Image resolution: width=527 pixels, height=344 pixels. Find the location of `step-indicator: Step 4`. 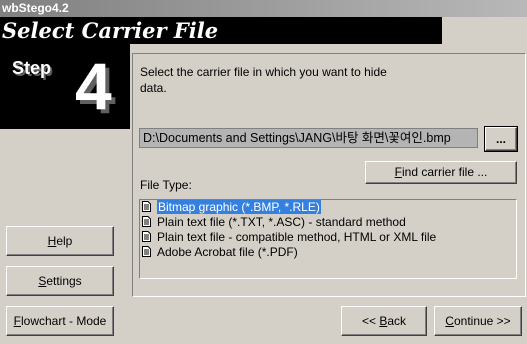

step-indicator: Step 4 is located at coordinates (65, 86).